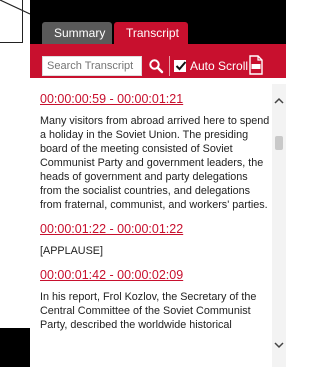  What do you see at coordinates (15, 7) in the screenshot?
I see `page-edge-line` at bounding box center [15, 7].